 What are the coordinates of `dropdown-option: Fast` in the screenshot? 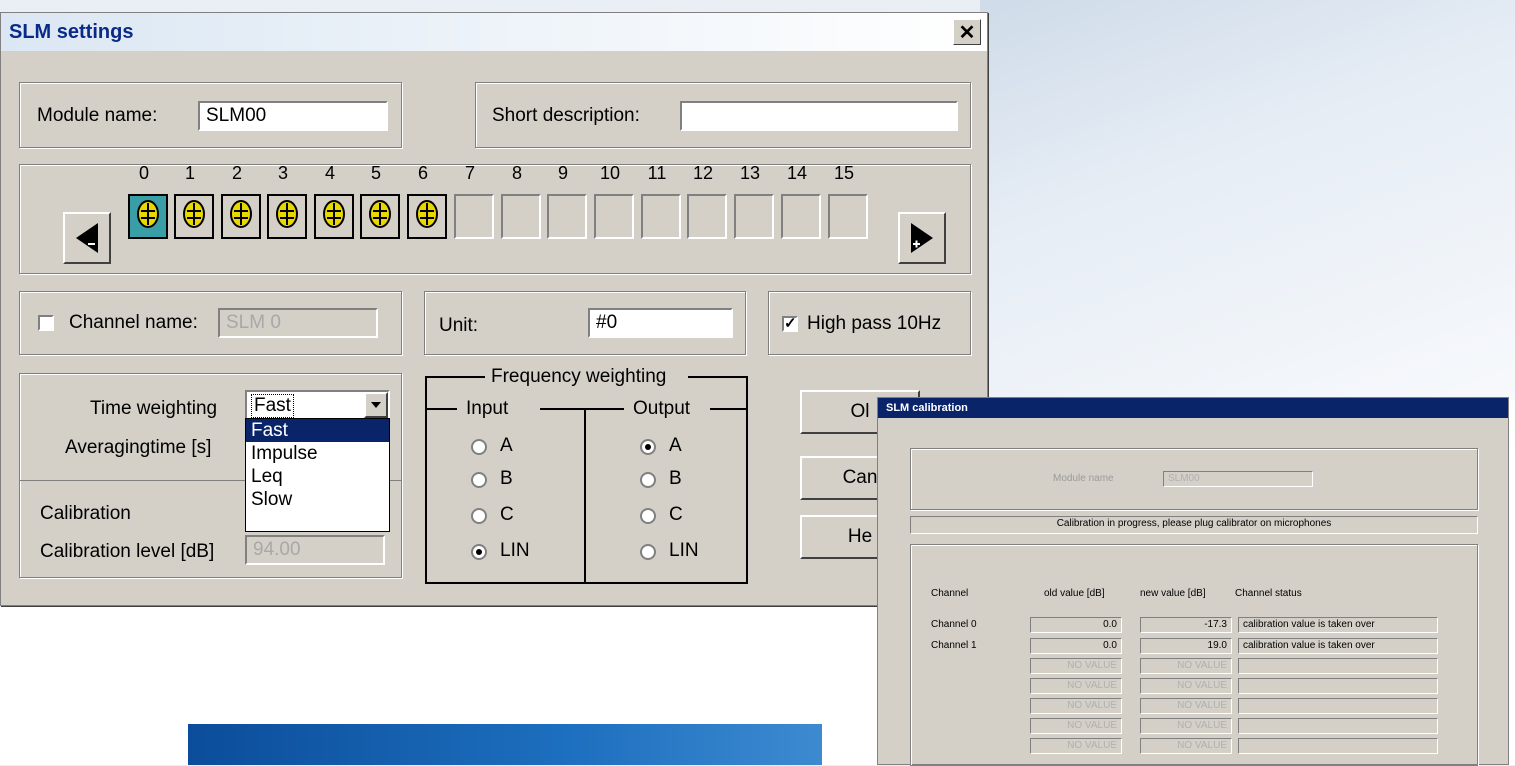 It's located at (317, 430).